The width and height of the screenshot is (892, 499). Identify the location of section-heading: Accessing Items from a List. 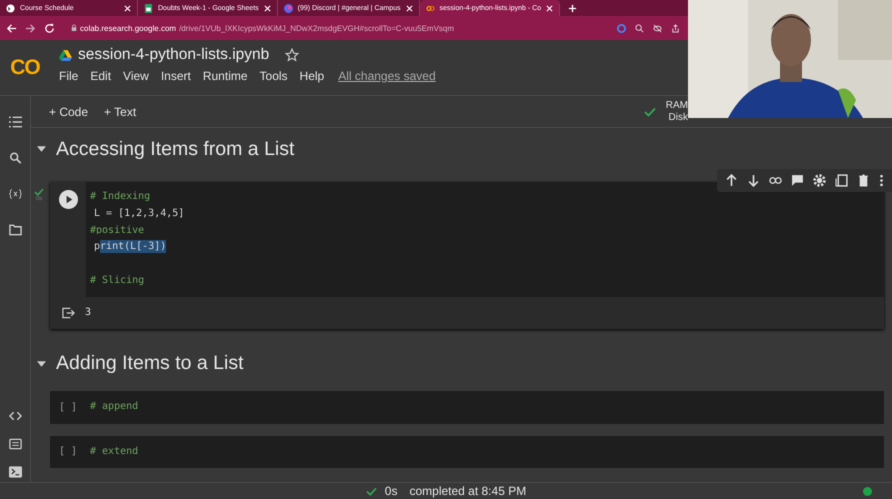
(175, 149).